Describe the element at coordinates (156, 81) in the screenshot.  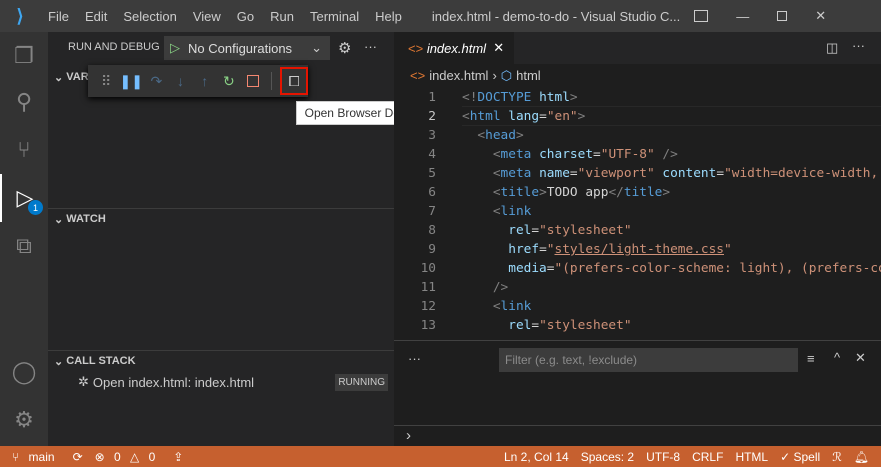
I see `step-over-icon: ↷` at that location.